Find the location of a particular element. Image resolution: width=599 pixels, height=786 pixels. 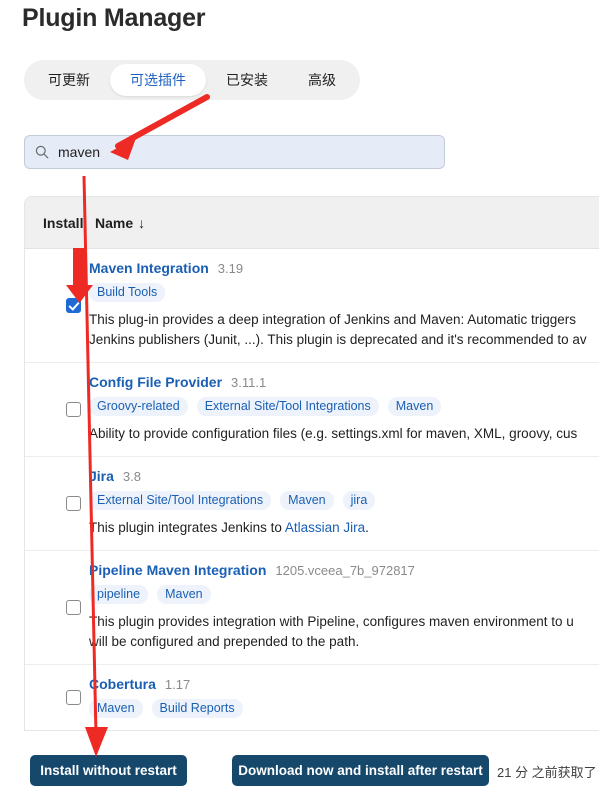

fetch-status-text: 21 分 之前获取了 is located at coordinates (547, 772).